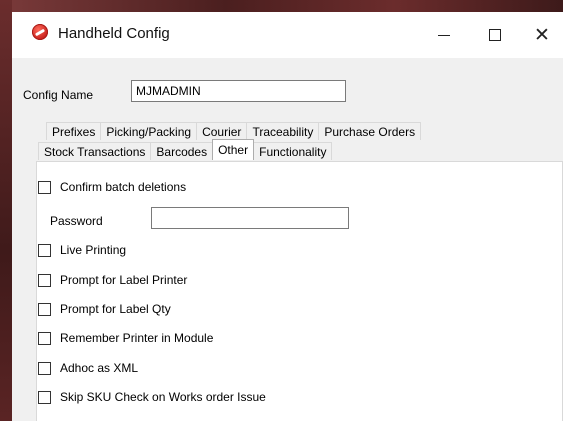  Describe the element at coordinates (44, 309) in the screenshot. I see `prompt-label-qty-checkbox` at that location.